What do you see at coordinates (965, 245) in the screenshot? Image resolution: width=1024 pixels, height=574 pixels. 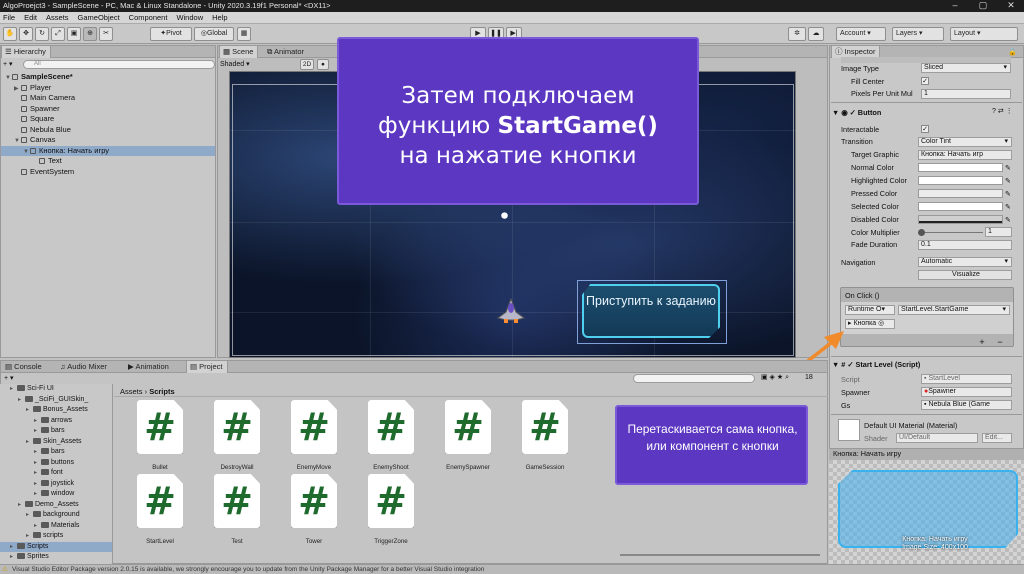 I see `fade-duration-field: 0.1` at bounding box center [965, 245].